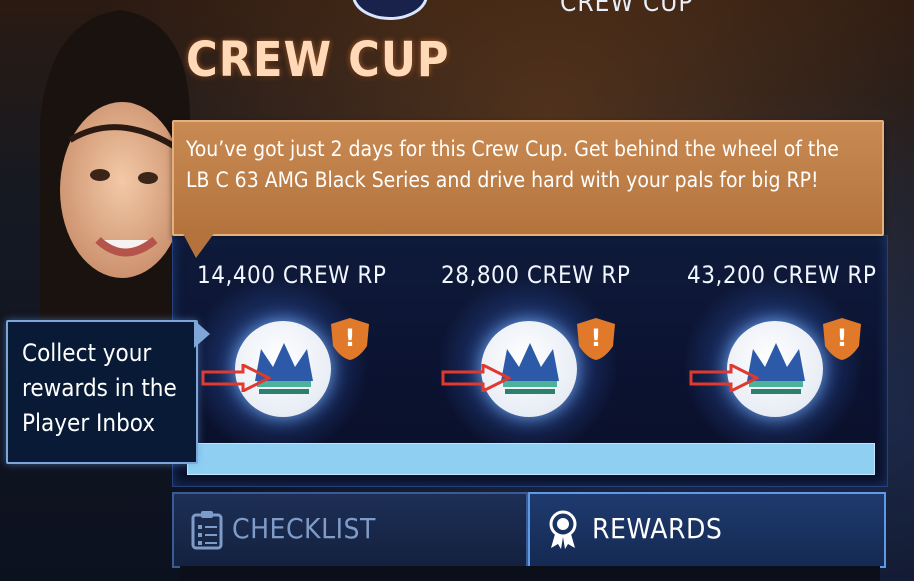 The width and height of the screenshot is (914, 581). I want to click on bubble-tail, so click(199, 243).